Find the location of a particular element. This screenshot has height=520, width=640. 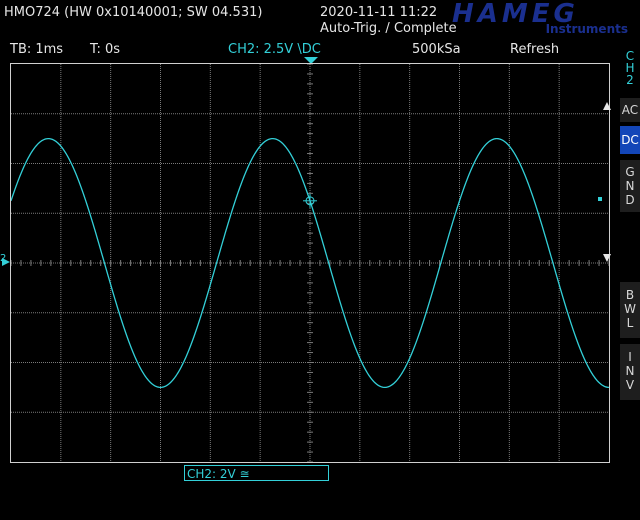

invert-button: INV is located at coordinates (630, 372).